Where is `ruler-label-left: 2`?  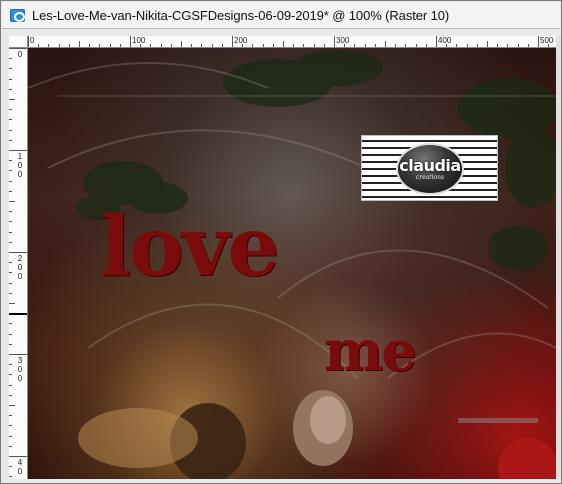
ruler-label-left: 2 is located at coordinates (20, 258).